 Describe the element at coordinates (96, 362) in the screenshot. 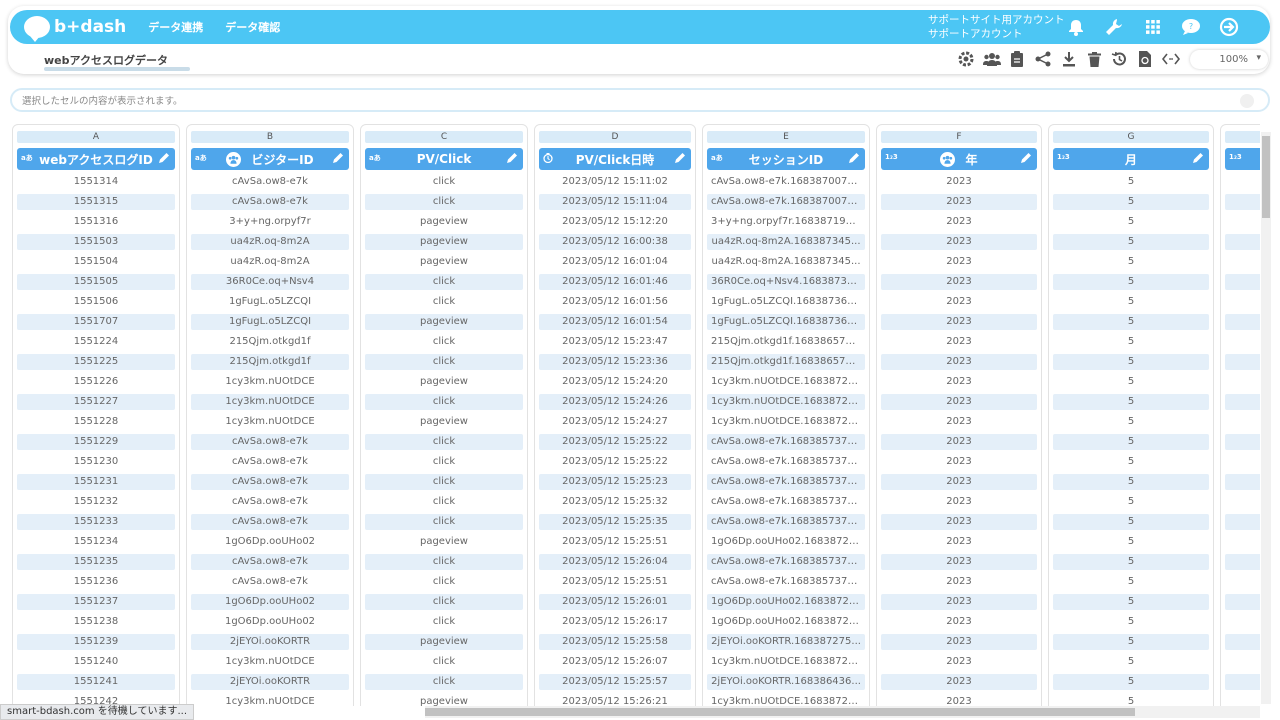

I see `table-cell: 1551225` at that location.